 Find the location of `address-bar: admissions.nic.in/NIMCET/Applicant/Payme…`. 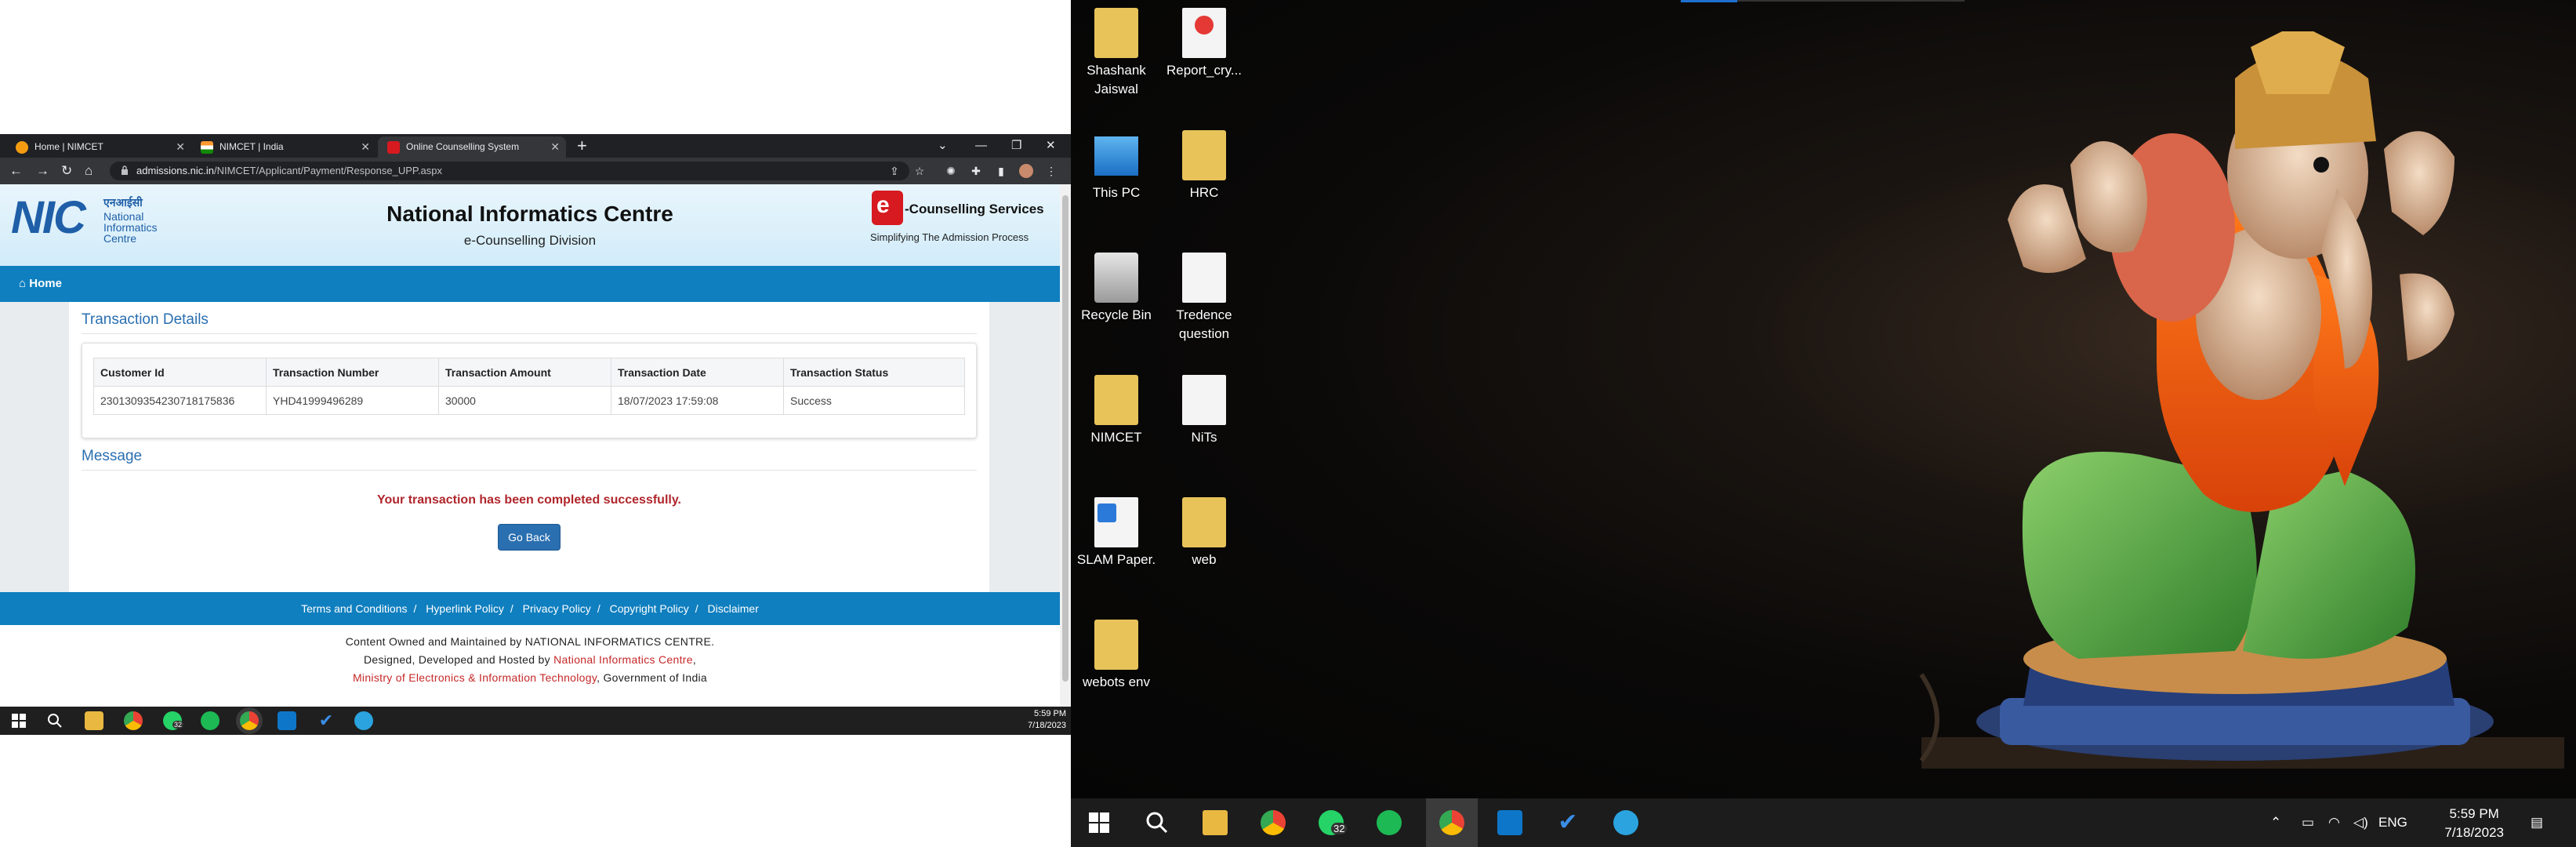

address-bar: admissions.nic.in/NIMCET/Applicant/Payme… is located at coordinates (509, 171).